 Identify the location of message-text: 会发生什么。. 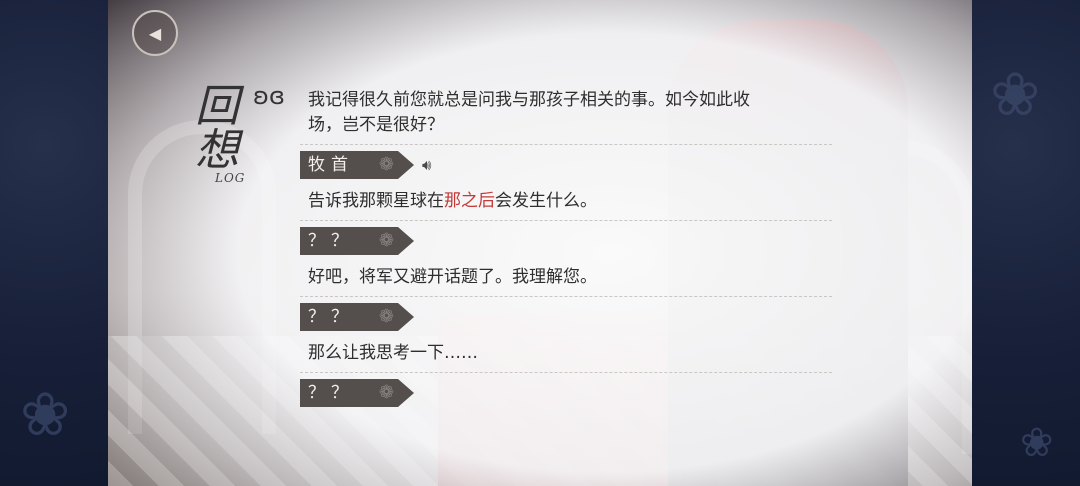
(546, 201).